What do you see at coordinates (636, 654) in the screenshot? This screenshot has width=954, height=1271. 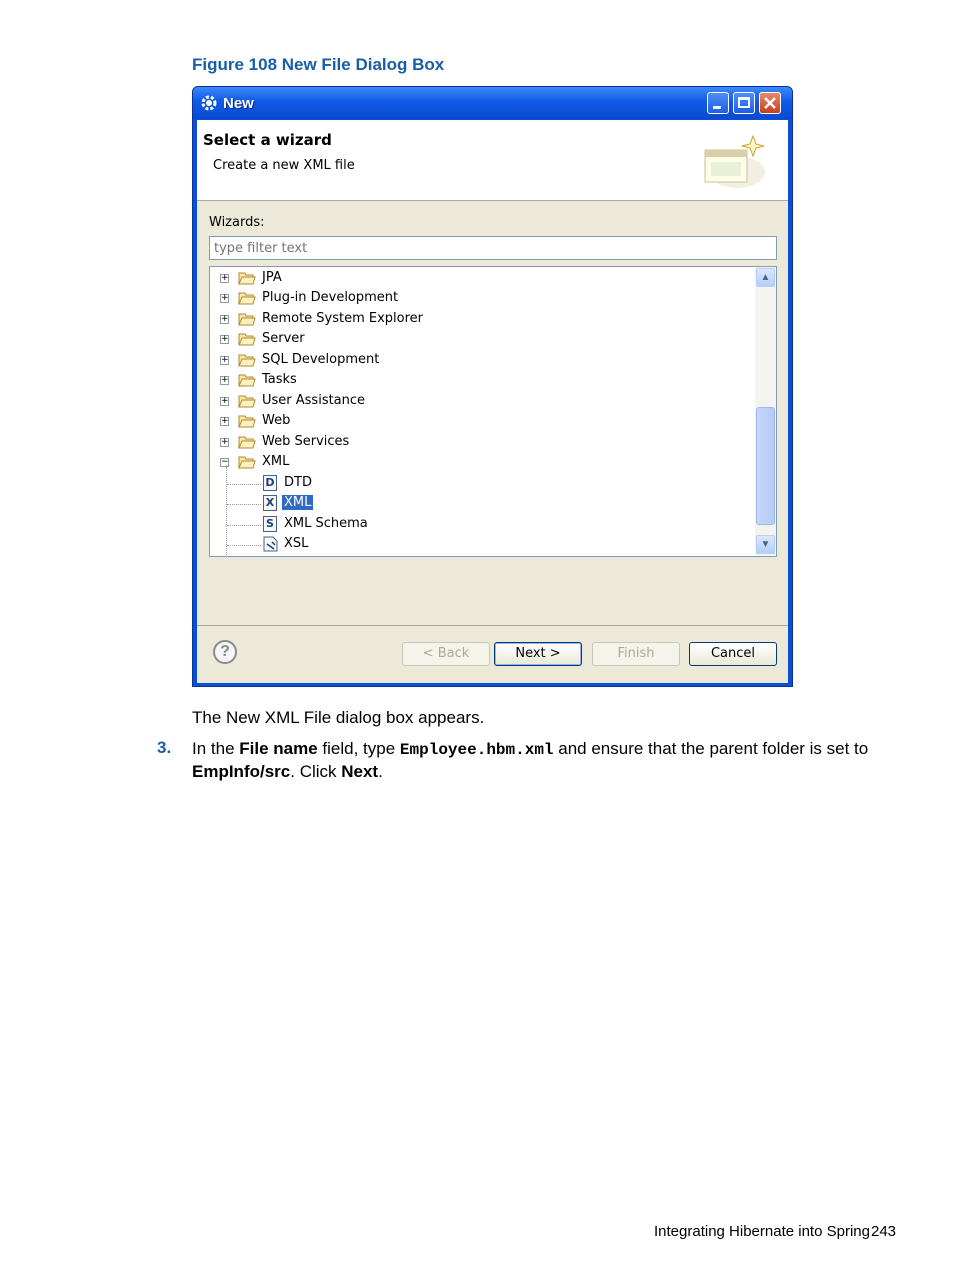 I see `finish-button: Finish` at bounding box center [636, 654].